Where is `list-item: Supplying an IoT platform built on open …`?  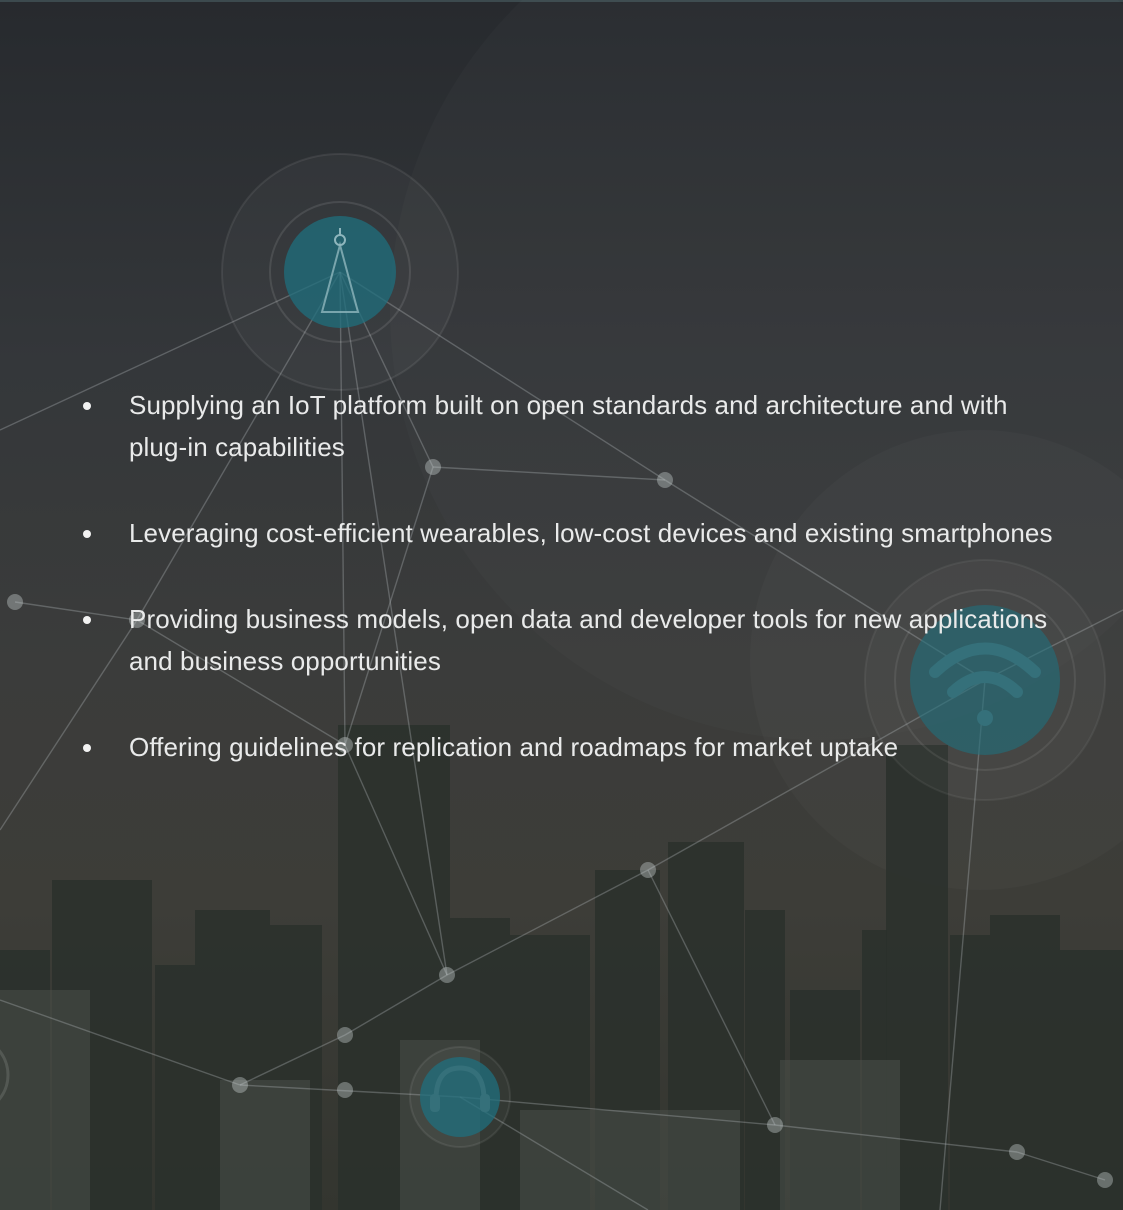
list-item: Supplying an IoT platform built on open … is located at coordinates (571, 426).